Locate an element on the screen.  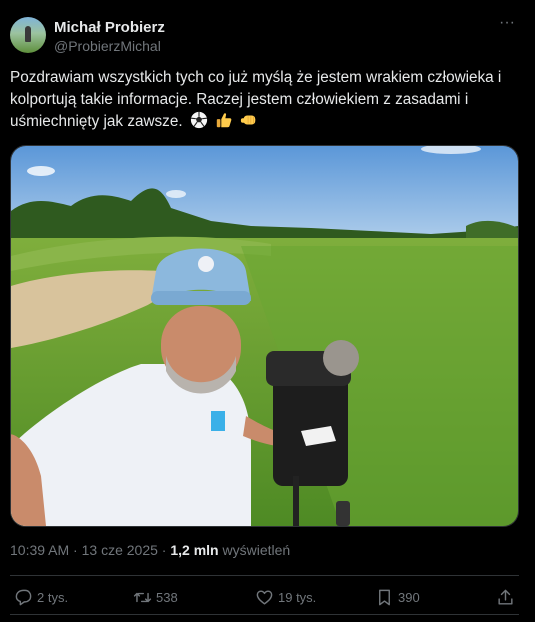
share-icon is located at coordinates (505, 597).